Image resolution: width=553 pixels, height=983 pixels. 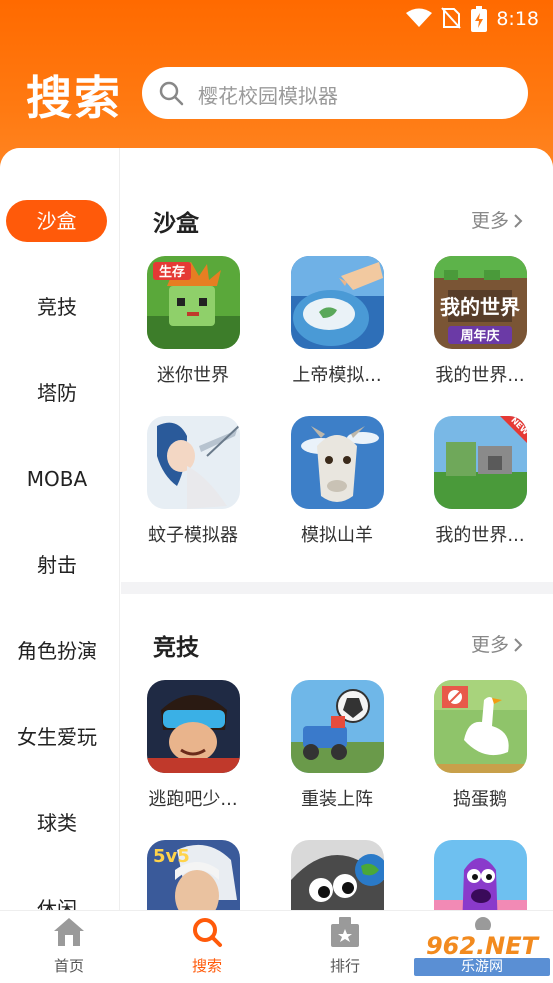 I want to click on 5v5-badge: 5v5, so click(x=171, y=856).